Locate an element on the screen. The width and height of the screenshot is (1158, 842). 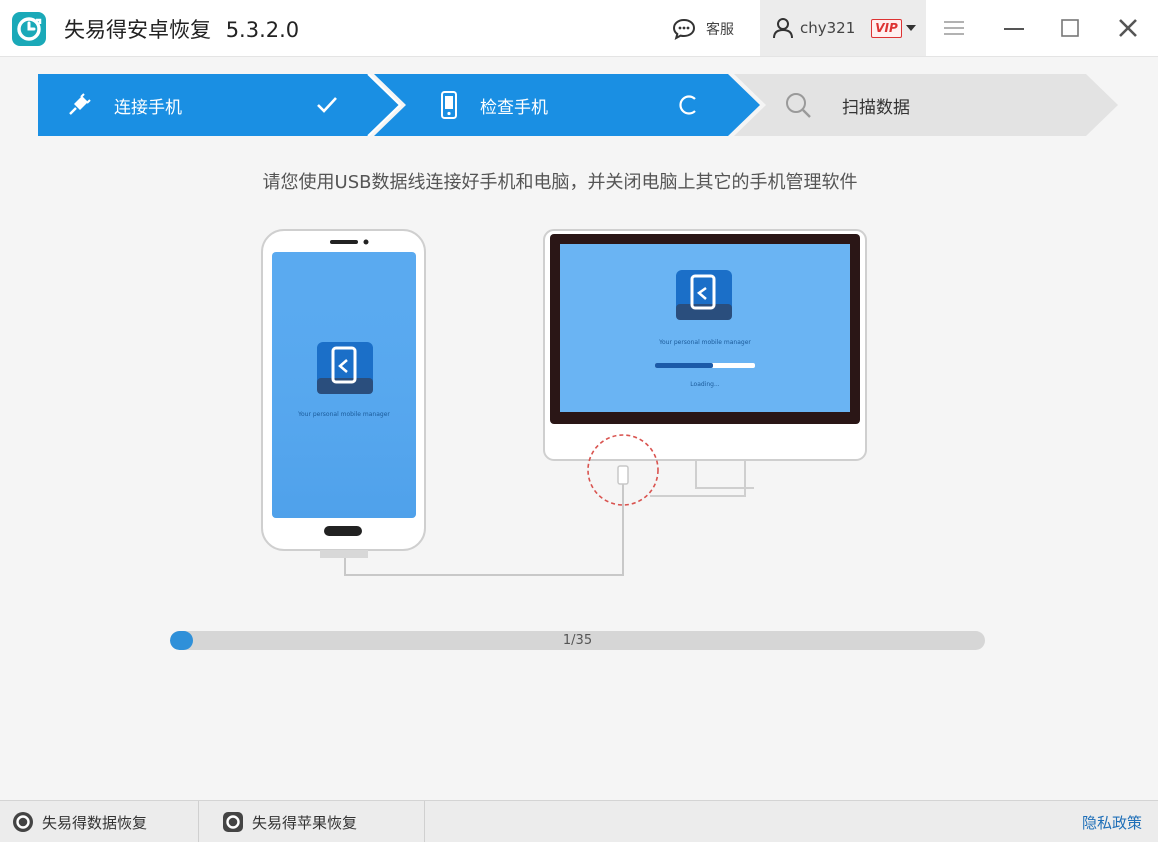
title-bar: 失易得安卓恢复 5.3.2.0 客服 chy321 VIP is located at coordinates (579, 28).